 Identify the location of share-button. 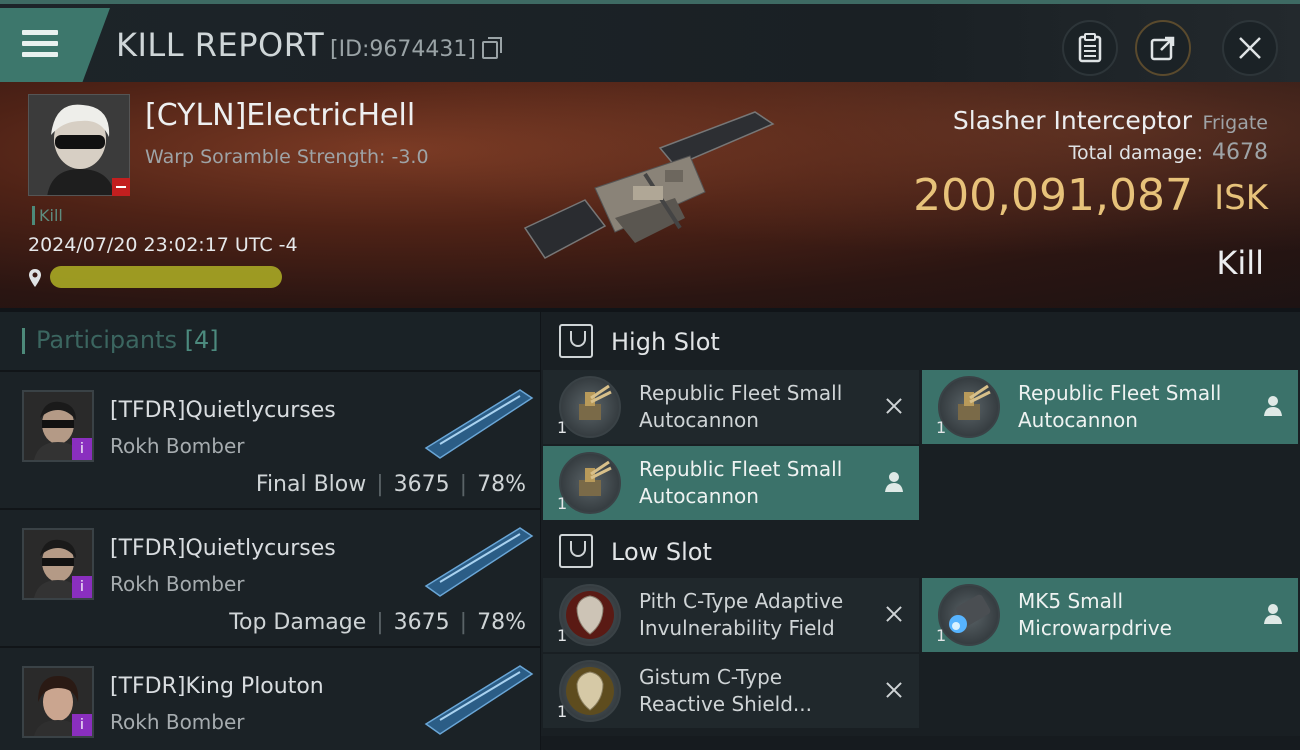
(1163, 48).